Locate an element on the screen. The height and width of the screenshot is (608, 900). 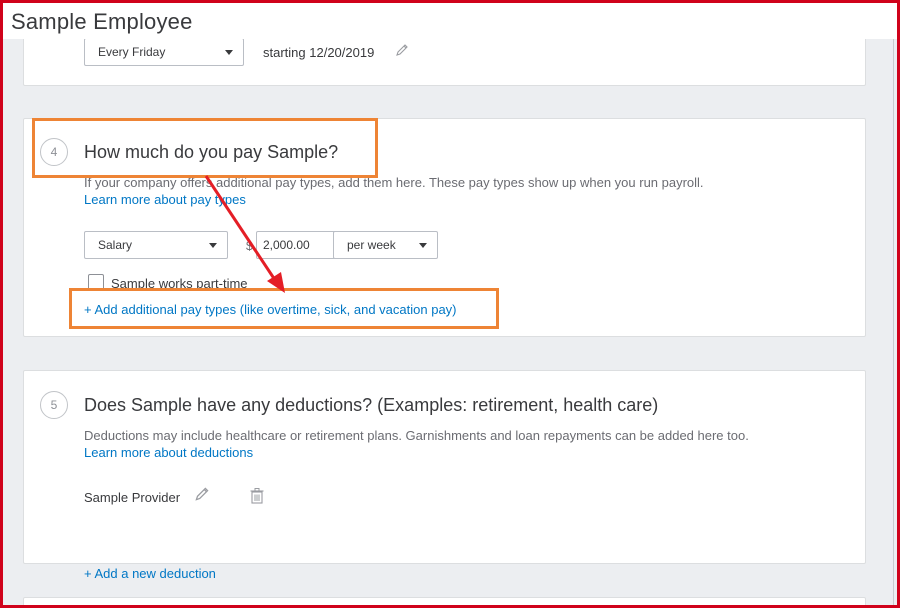
part-time-checkbox is located at coordinates (96, 282).